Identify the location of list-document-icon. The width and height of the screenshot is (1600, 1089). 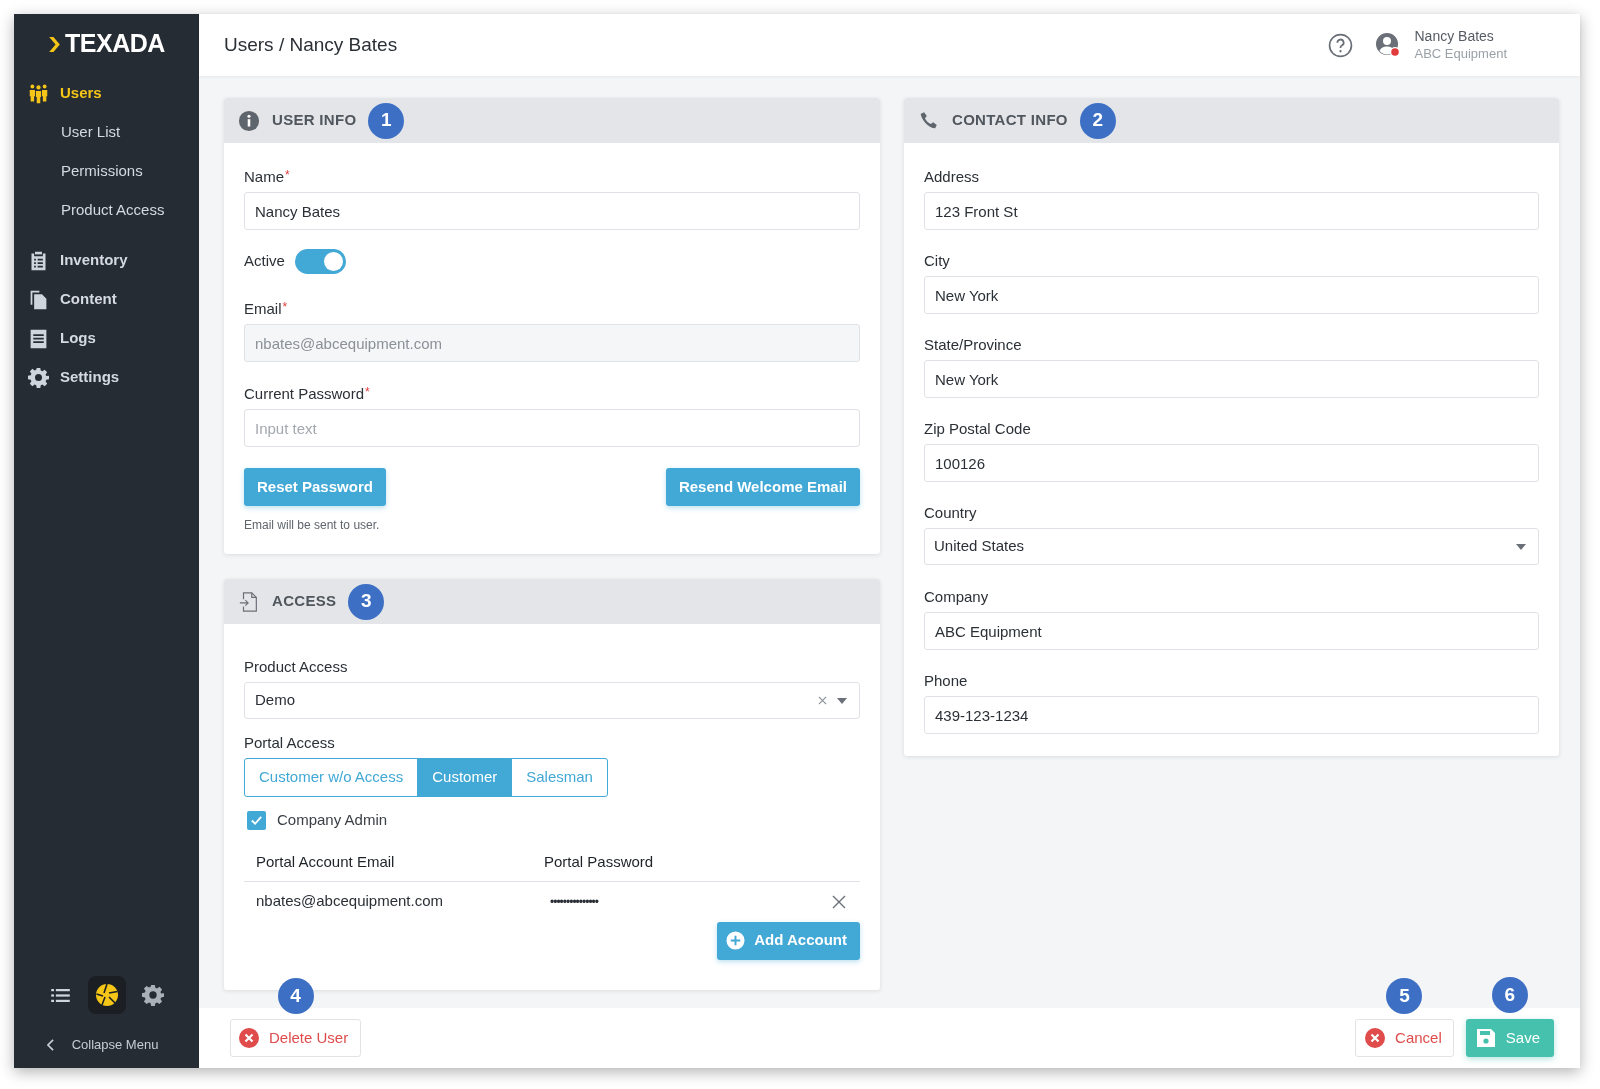
(38, 338).